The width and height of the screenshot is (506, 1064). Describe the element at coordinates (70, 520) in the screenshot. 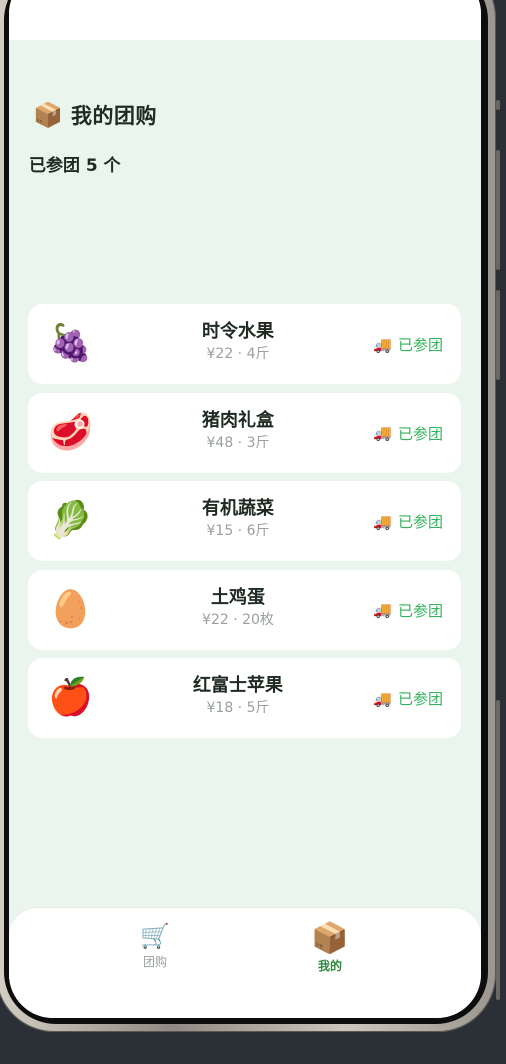

I see `leafy-green-icon: 🥬` at that location.